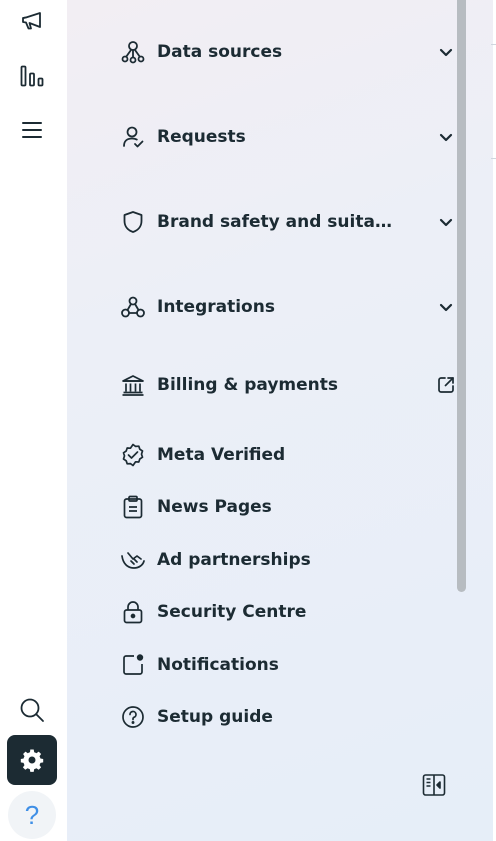 The image size is (496, 841). Describe the element at coordinates (133, 137) in the screenshot. I see `requests-icon` at that location.